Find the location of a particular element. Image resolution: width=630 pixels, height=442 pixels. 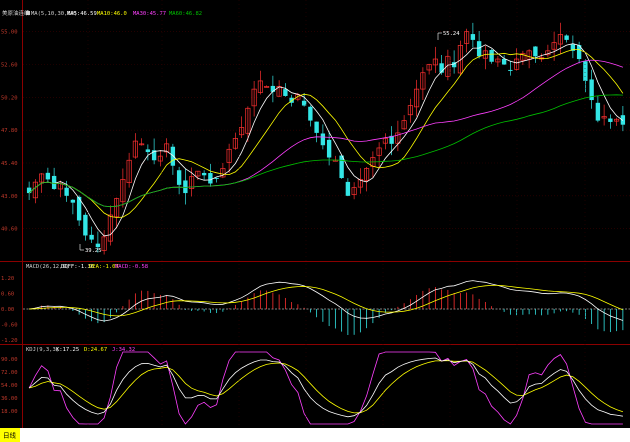

ma5-legend: MA5:46.59 is located at coordinates (82, 14).